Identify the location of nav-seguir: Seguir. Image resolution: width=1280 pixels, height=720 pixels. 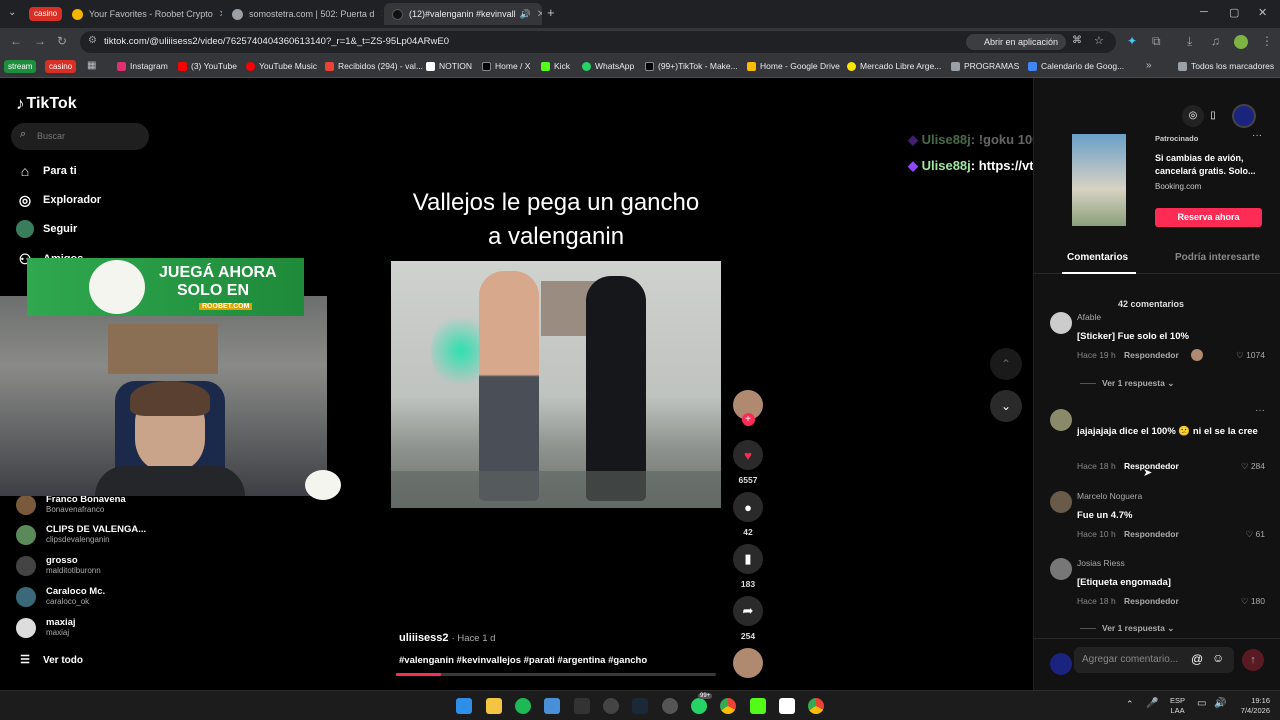
(46, 229).